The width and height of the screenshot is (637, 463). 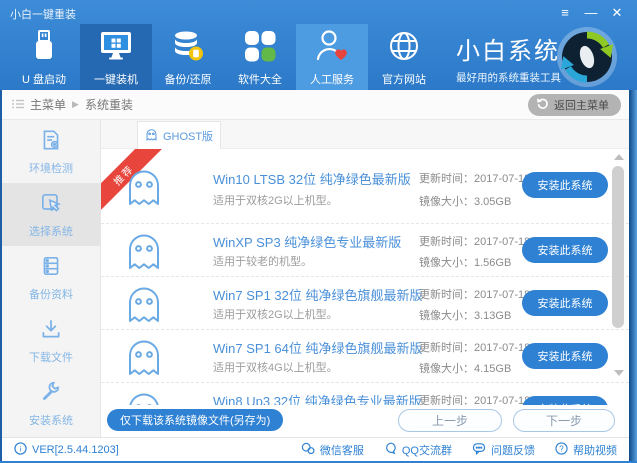 What do you see at coordinates (307, 241) in the screenshot?
I see `system-name: WinXP SP3 纯净绿色专业最新版` at bounding box center [307, 241].